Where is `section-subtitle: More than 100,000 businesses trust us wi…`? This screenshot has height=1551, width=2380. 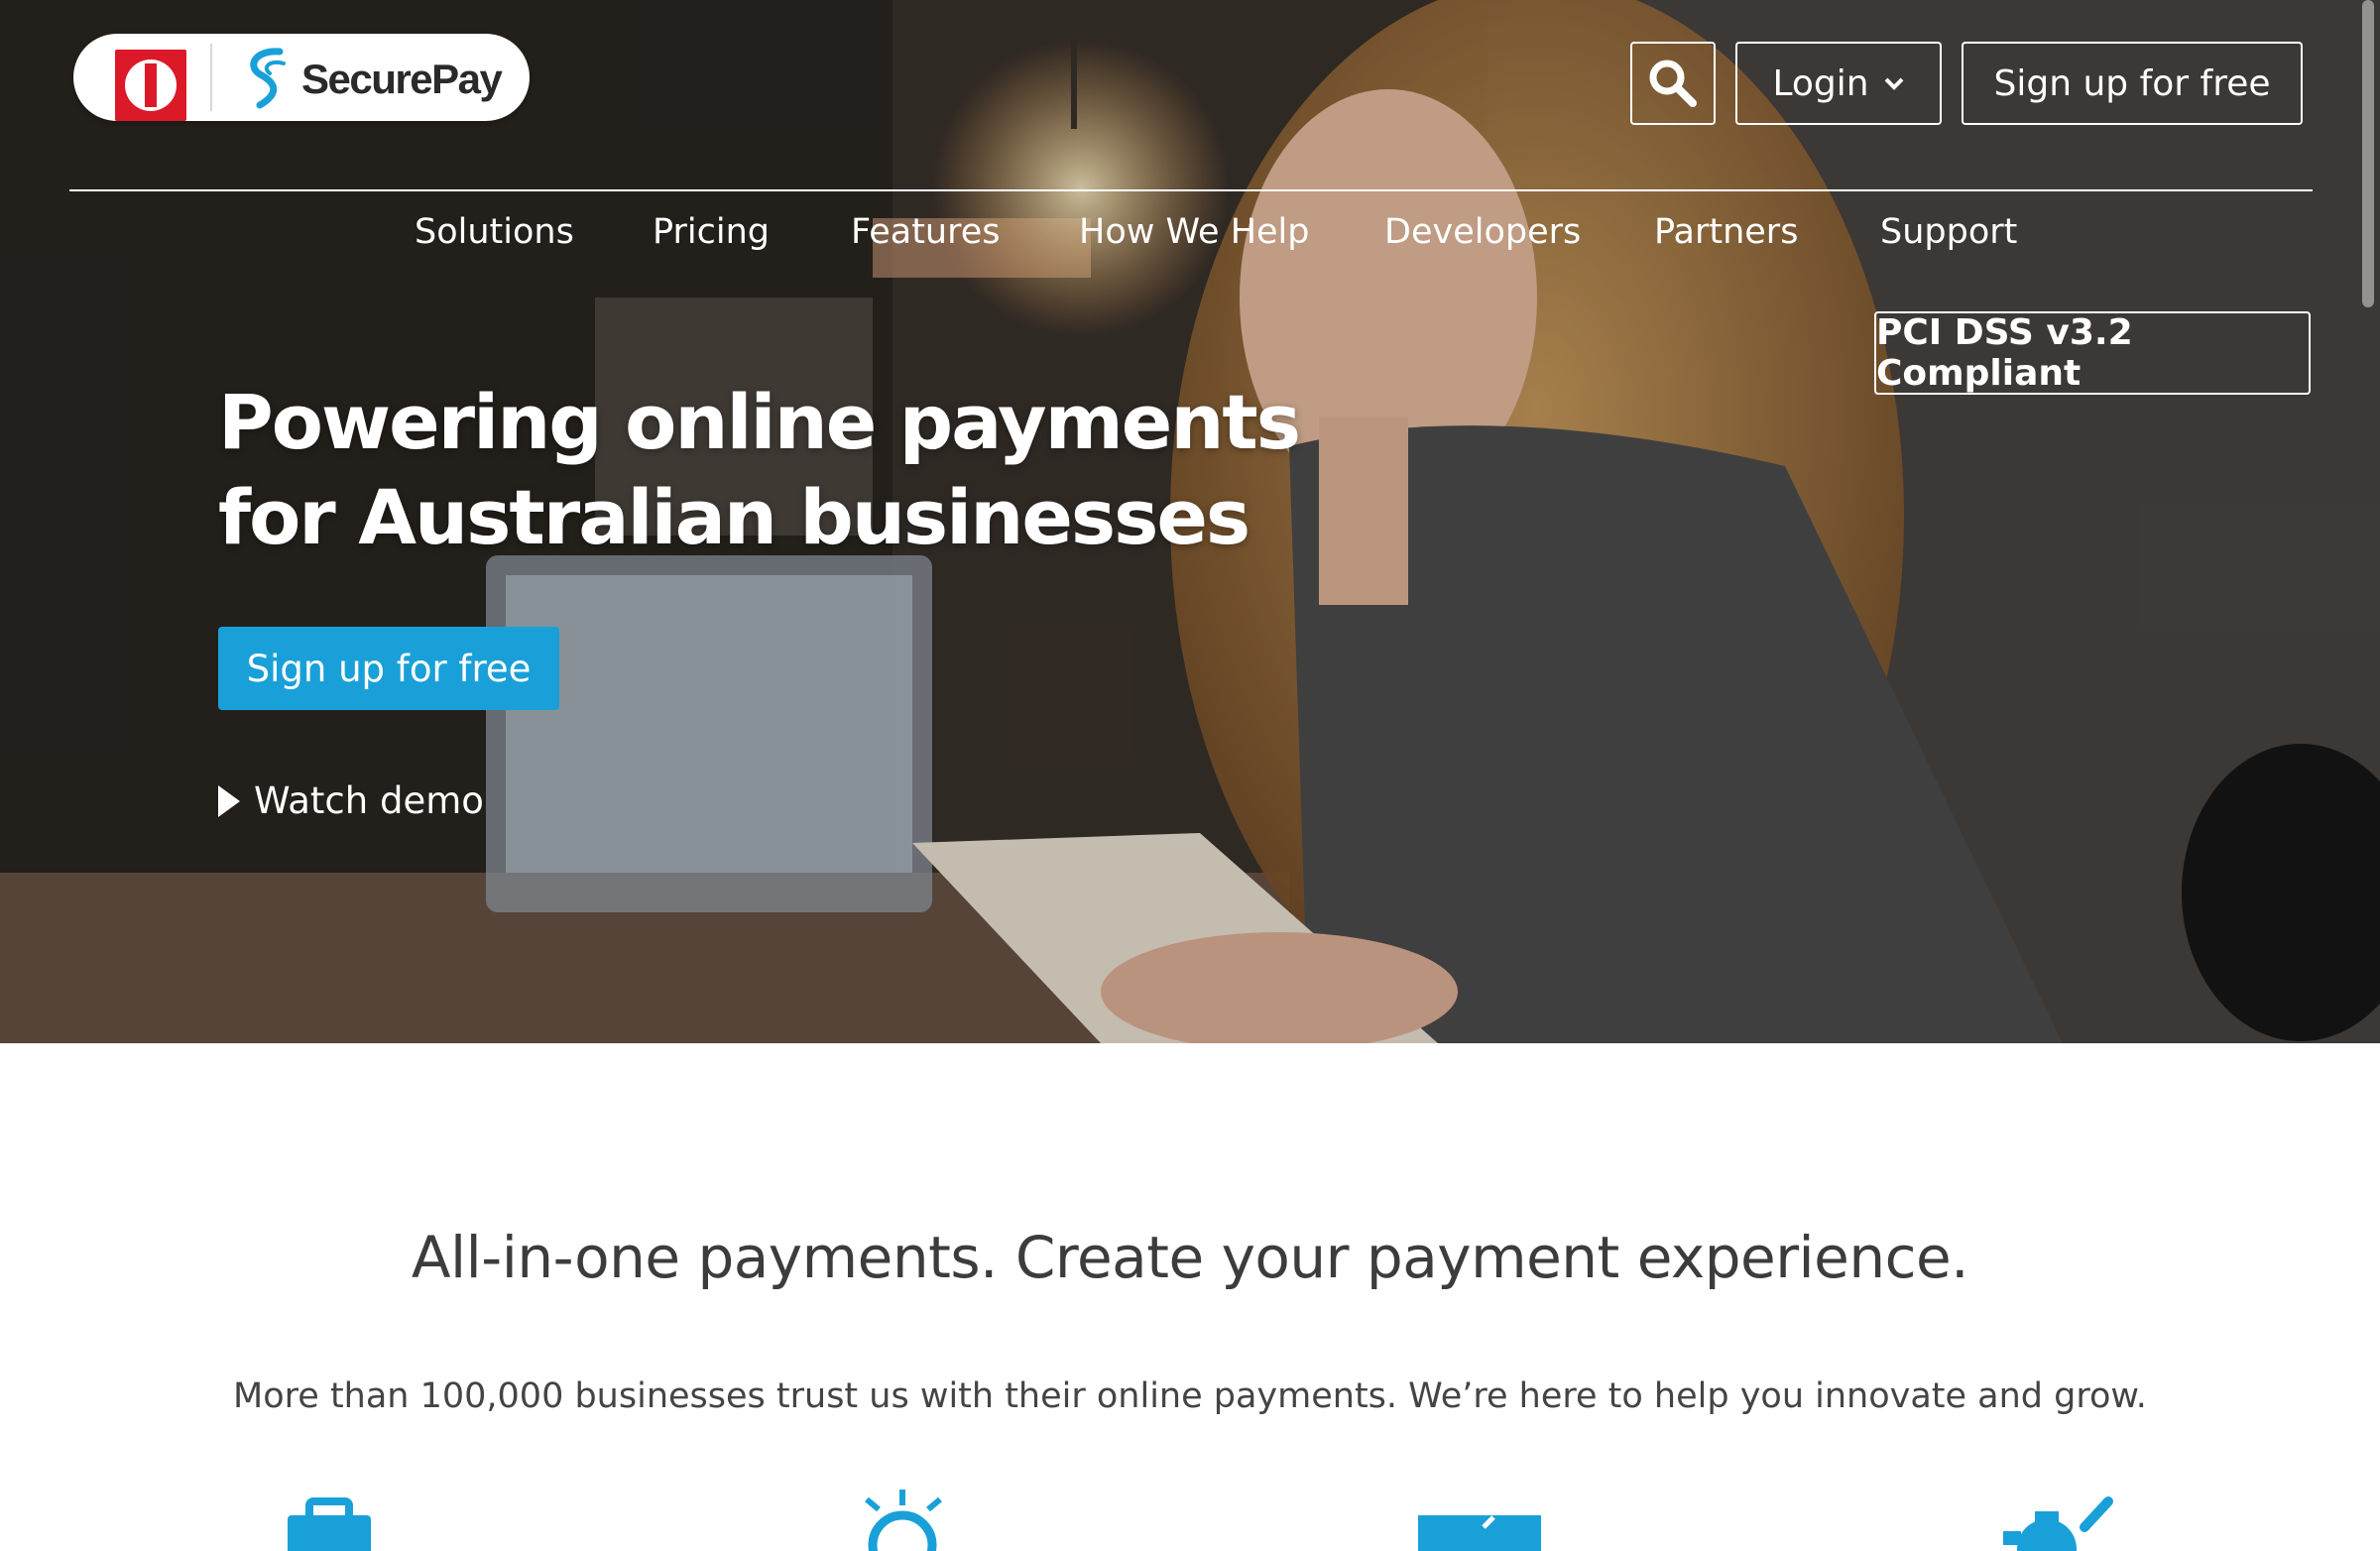 section-subtitle: More than 100,000 businesses trust us wi… is located at coordinates (1190, 1396).